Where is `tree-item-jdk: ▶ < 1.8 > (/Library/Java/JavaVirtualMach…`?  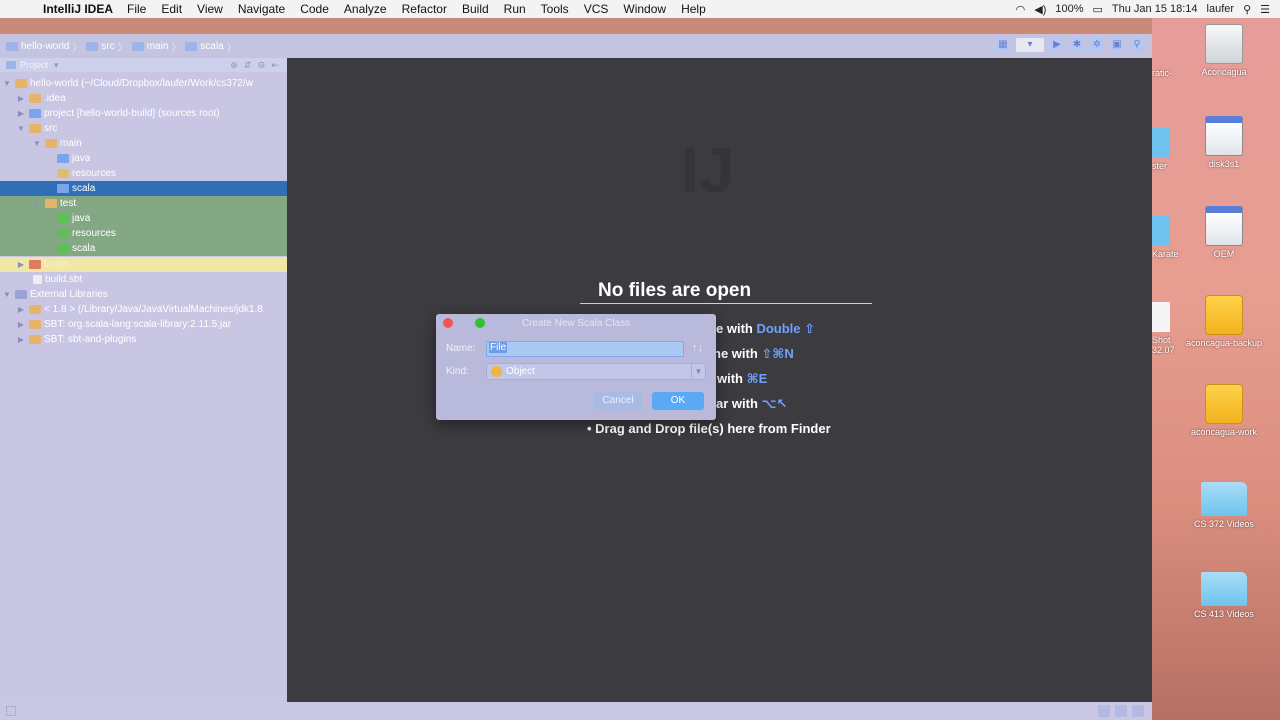 tree-item-jdk: ▶ < 1.8 > (/Library/Java/JavaVirtualMach… is located at coordinates (143, 309).